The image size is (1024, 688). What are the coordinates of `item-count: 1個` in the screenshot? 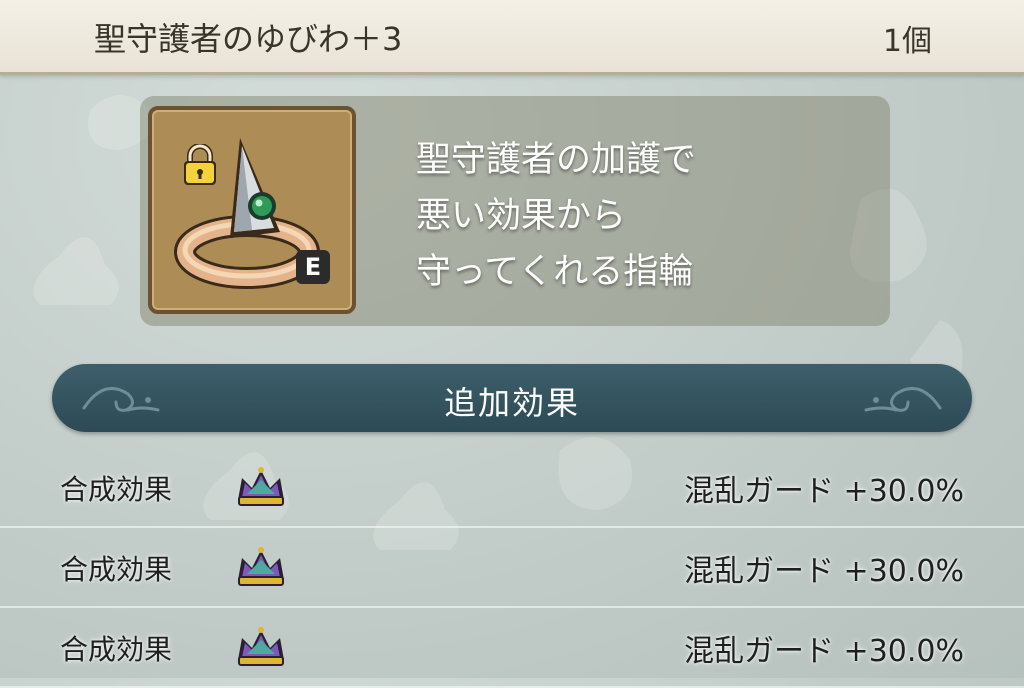 It's located at (907, 41).